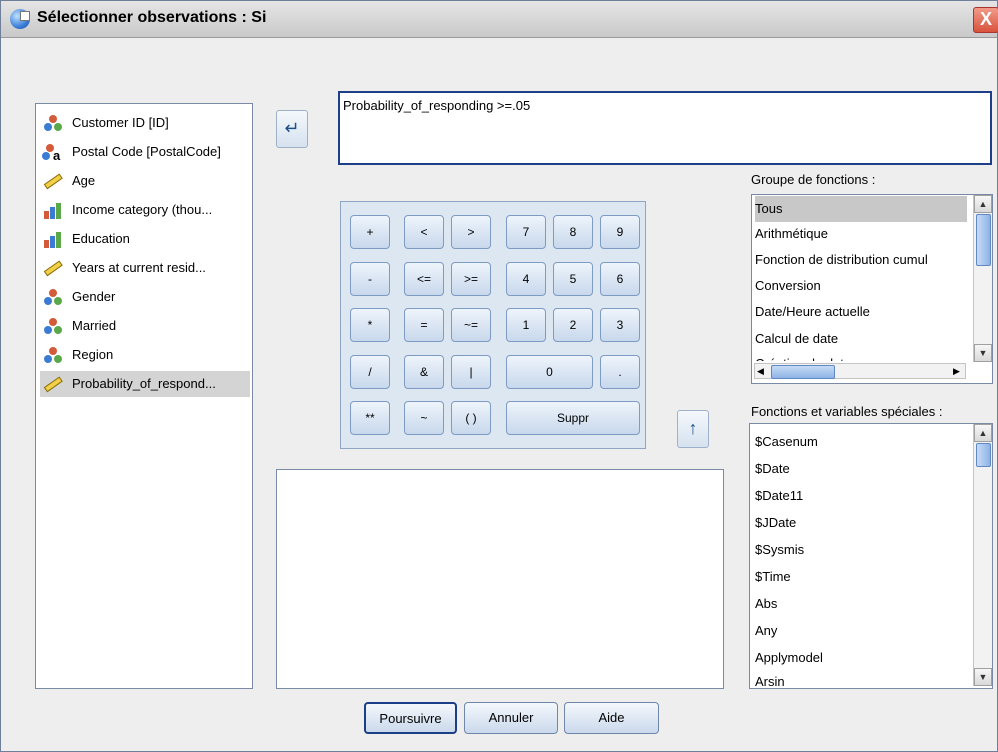 This screenshot has width=998, height=752. I want to click on function-group-item: Date/Heure actuelle, so click(861, 312).